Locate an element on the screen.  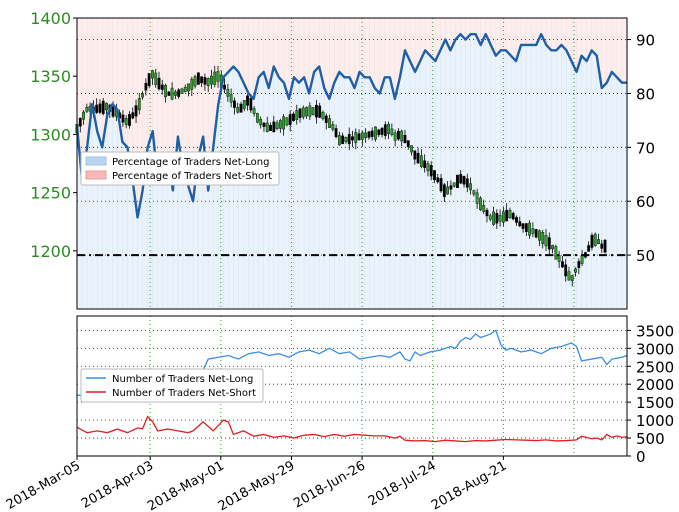
x-tick-label: 2018-May-29 is located at coordinates (257, 485).